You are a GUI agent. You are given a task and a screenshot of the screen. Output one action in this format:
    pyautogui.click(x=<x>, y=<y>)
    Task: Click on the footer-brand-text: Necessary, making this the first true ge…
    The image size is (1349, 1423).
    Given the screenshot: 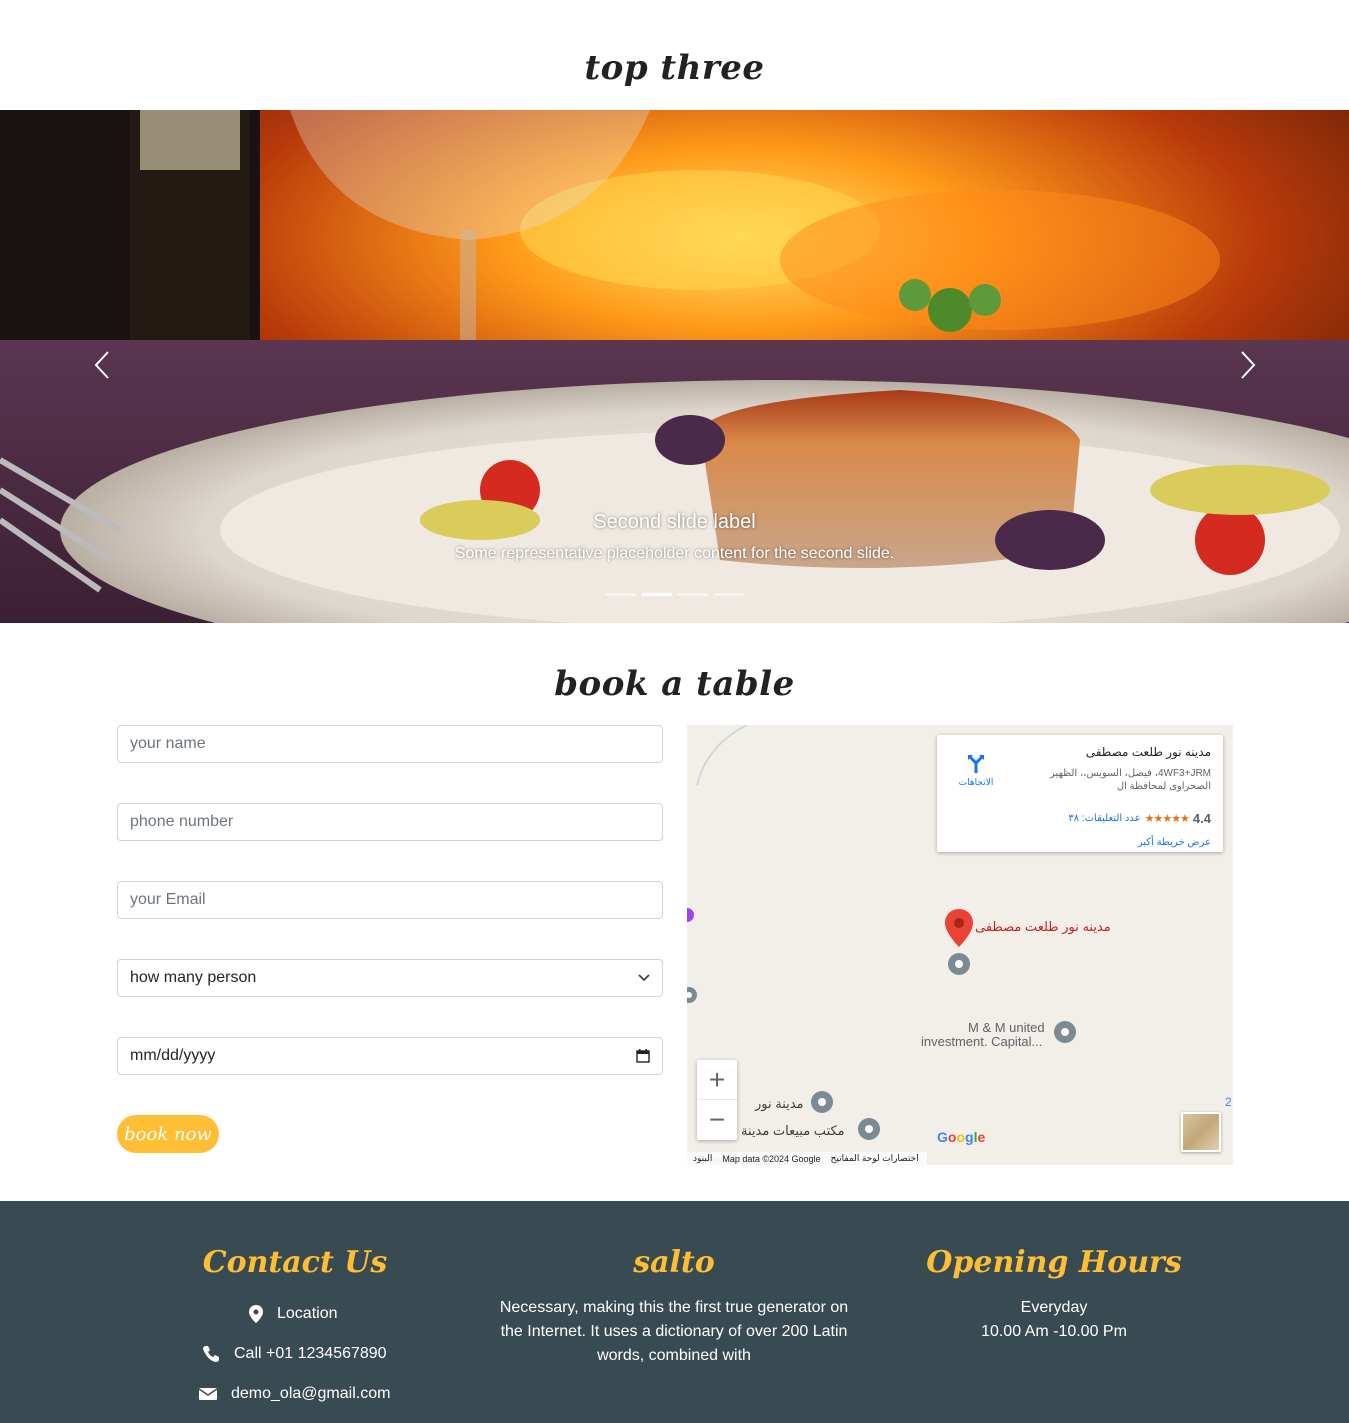 What is the action you would take?
    pyautogui.click(x=674, y=1331)
    